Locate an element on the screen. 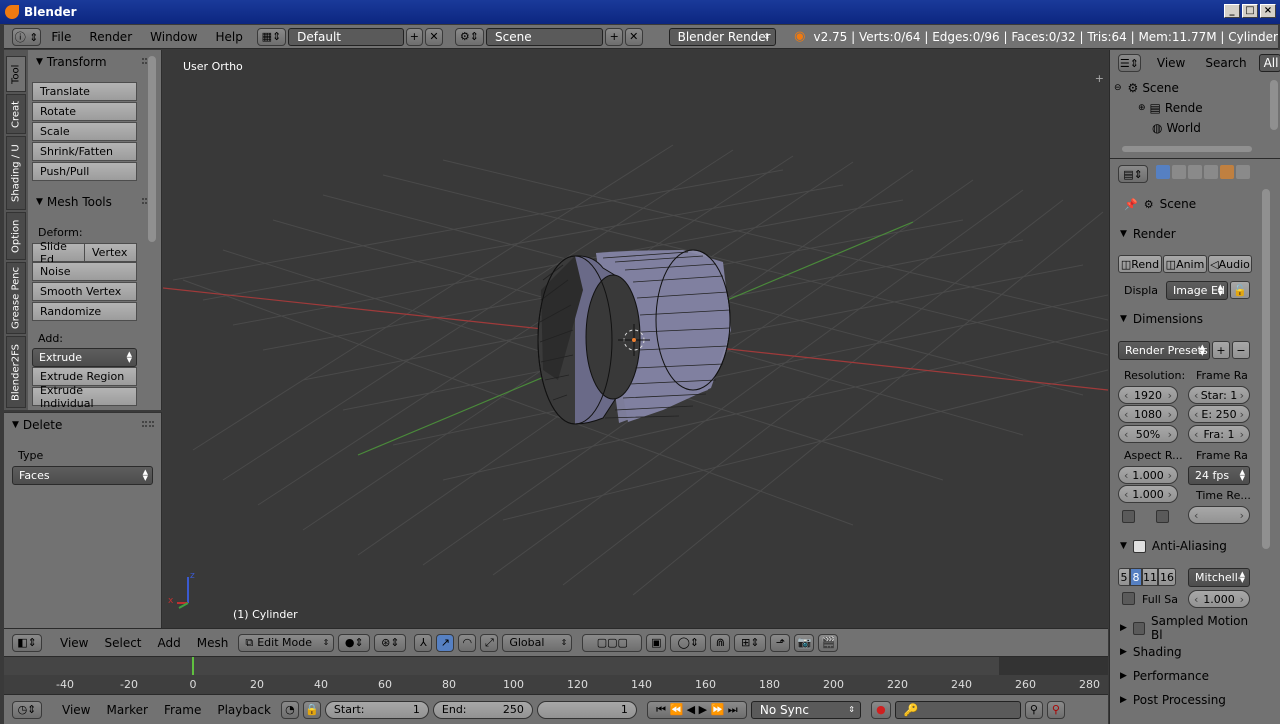 Image resolution: width=1280 pixels, height=724 pixels. render-layers-context-icon is located at coordinates (1179, 172).